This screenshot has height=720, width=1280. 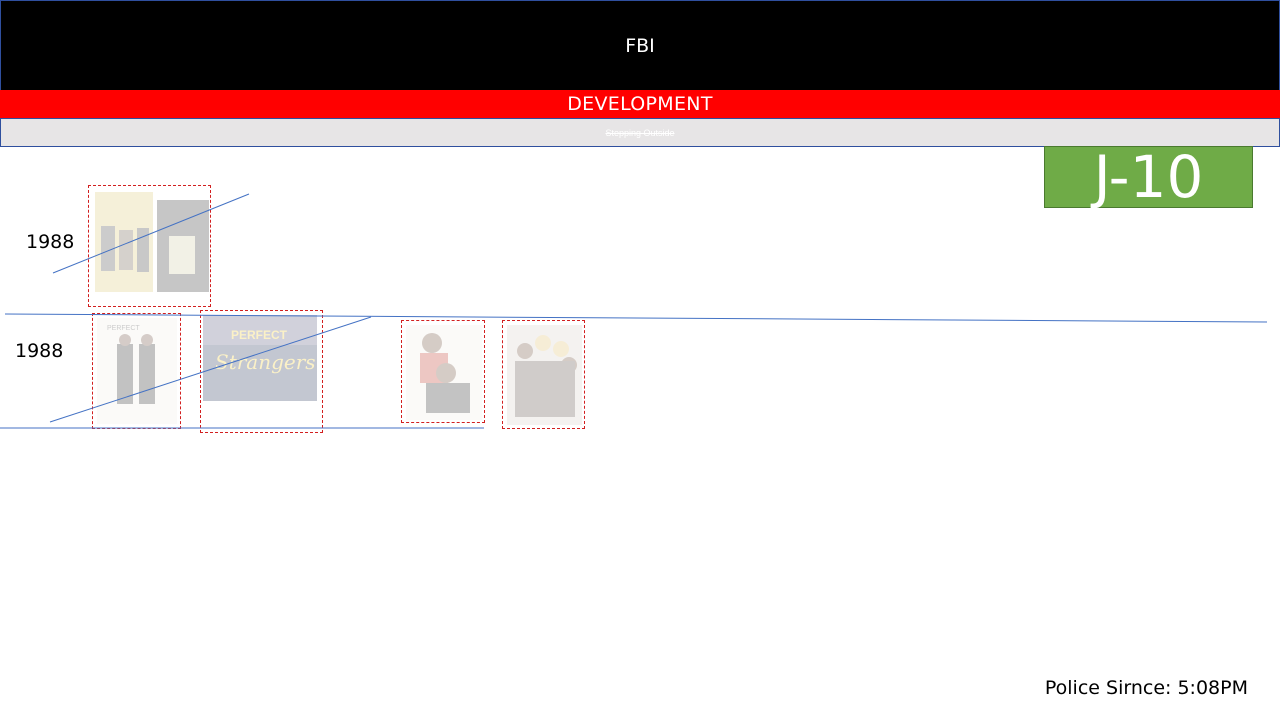 I want to click on poster-image: PERFECT, so click(x=137, y=371).